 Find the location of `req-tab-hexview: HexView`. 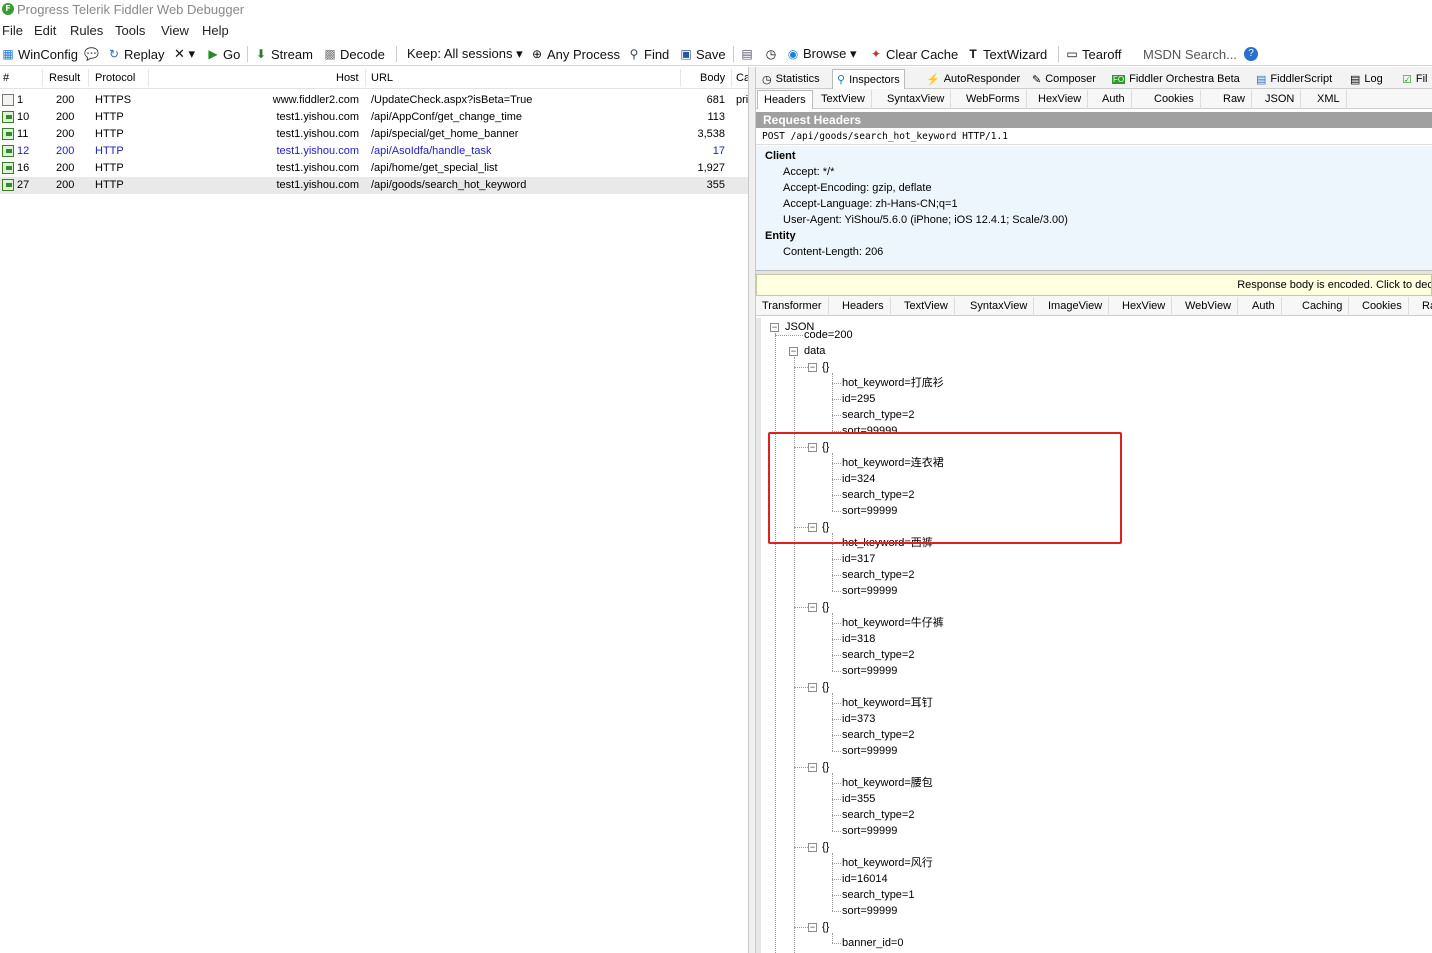

req-tab-hexview: HexView is located at coordinates (1060, 99).